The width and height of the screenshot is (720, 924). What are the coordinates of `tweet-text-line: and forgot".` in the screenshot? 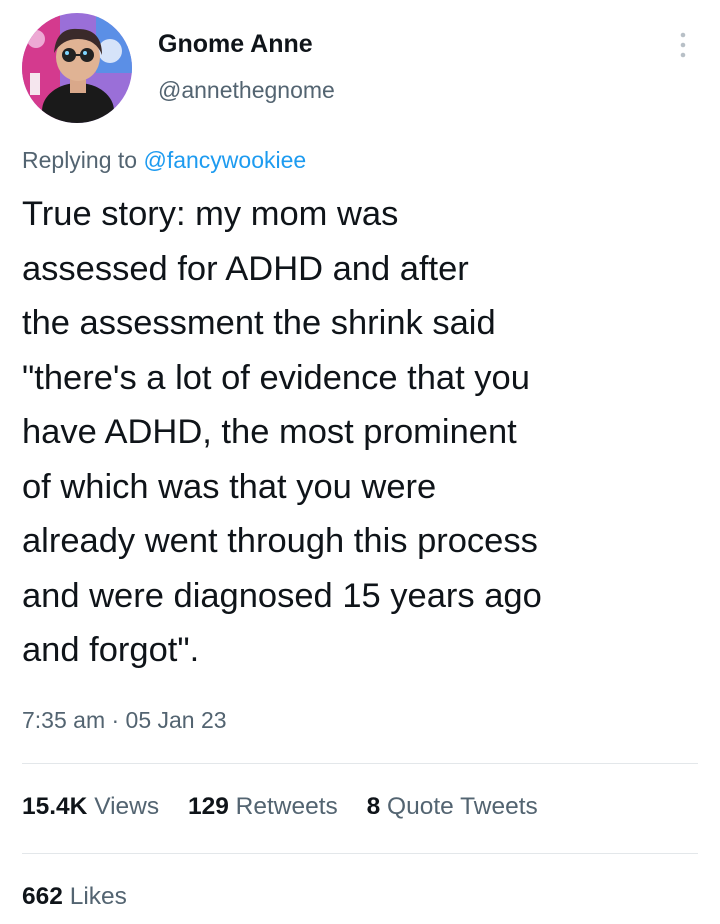 It's located at (111, 650).